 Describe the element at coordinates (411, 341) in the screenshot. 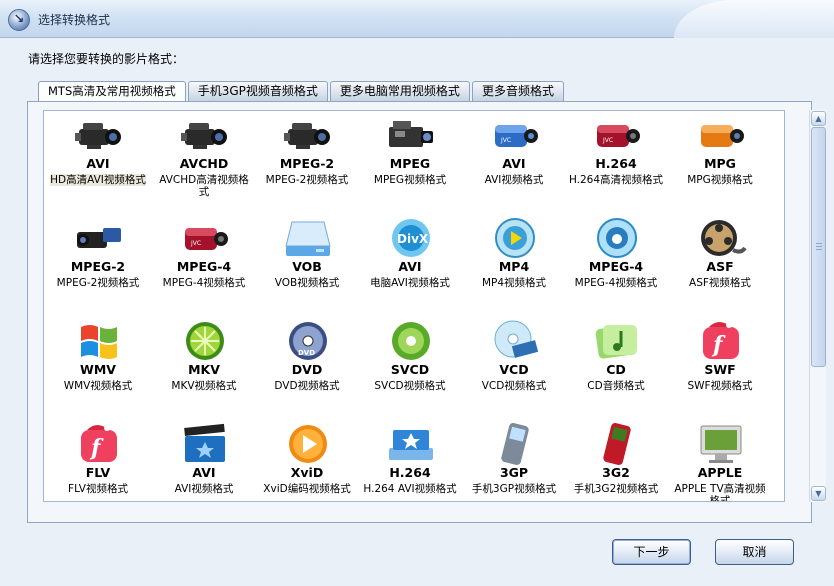

I see `green-disc-icon` at that location.